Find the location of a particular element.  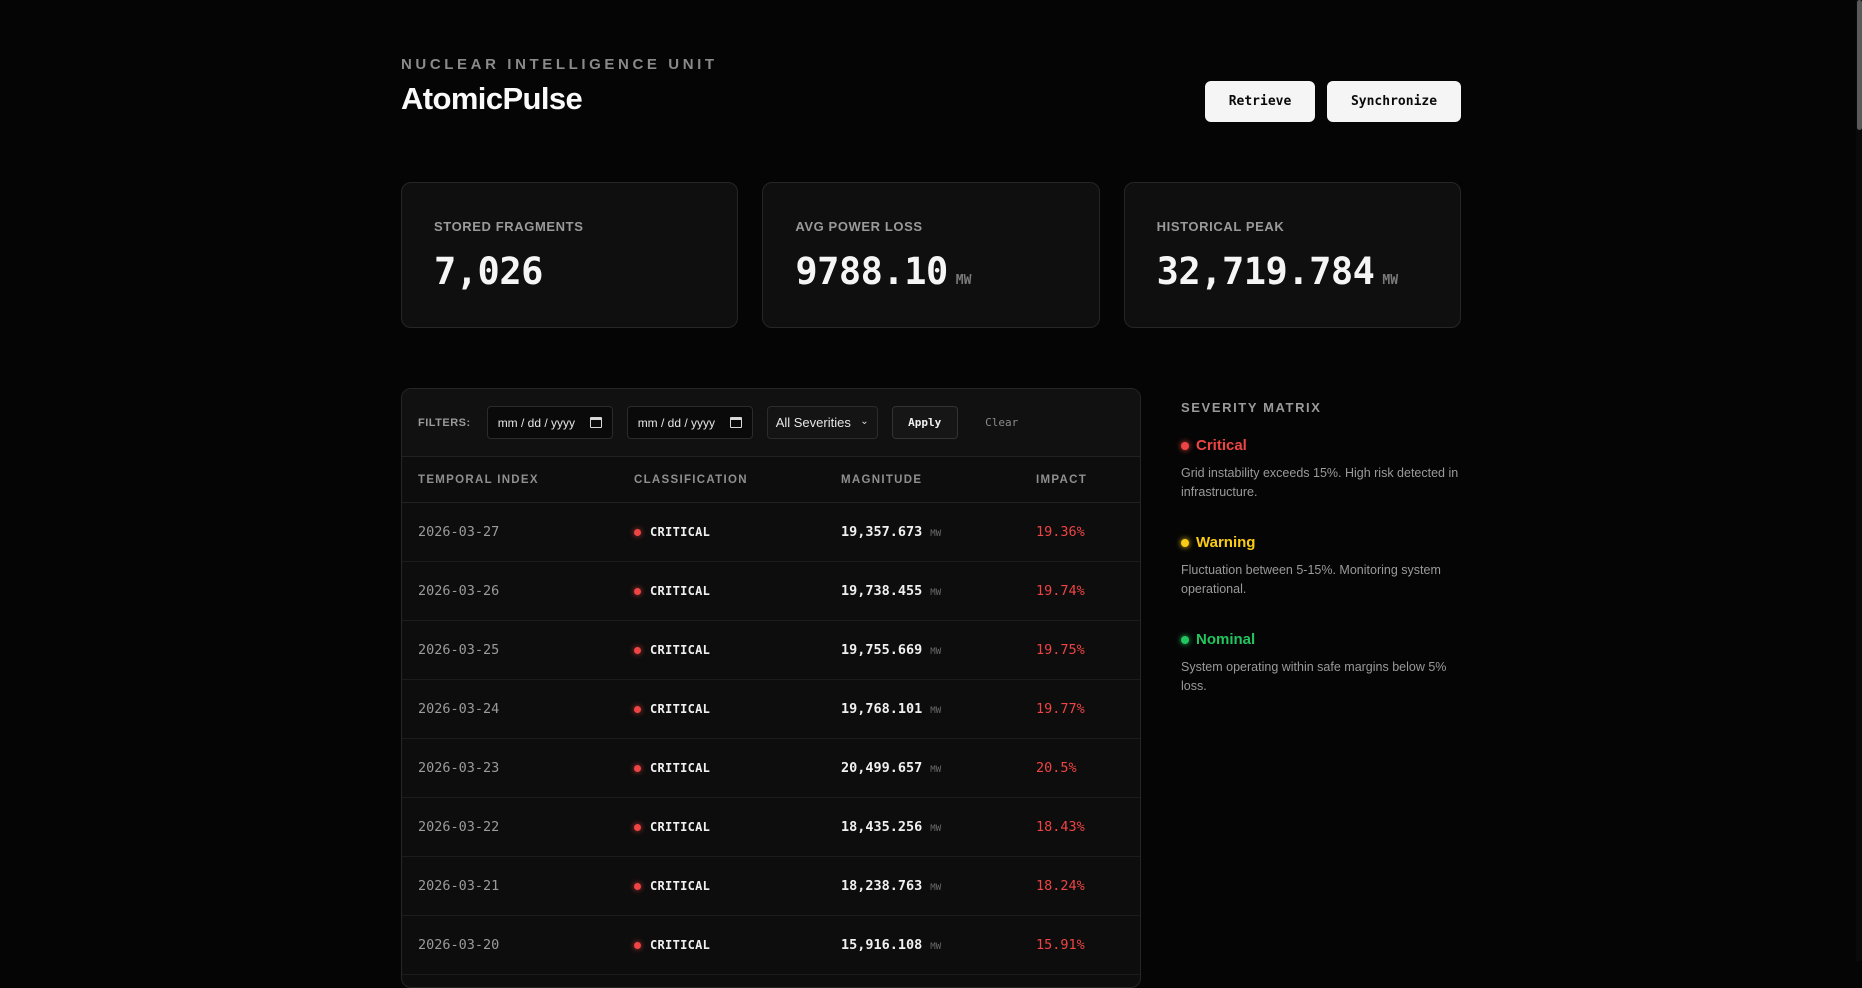

scrollbar-thumb is located at coordinates (1859, 65).